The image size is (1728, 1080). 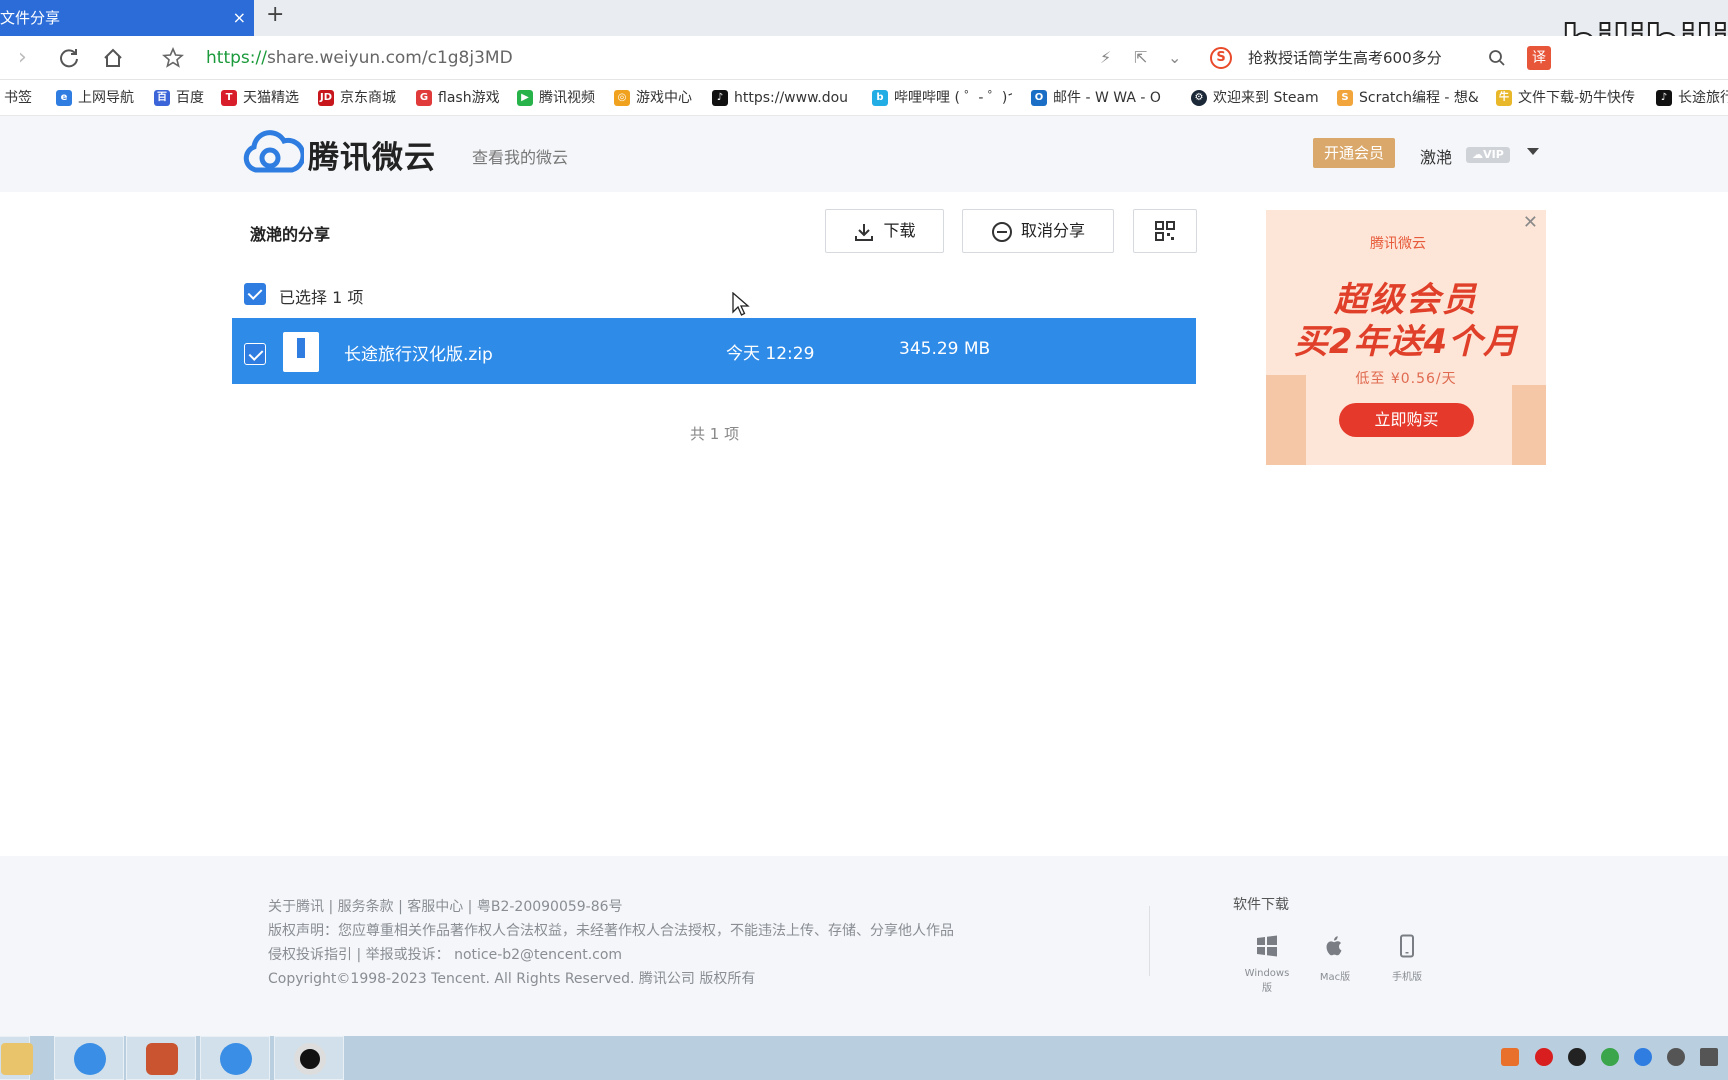 What do you see at coordinates (1105, 58) in the screenshot?
I see `lightning-icon: ⚡` at bounding box center [1105, 58].